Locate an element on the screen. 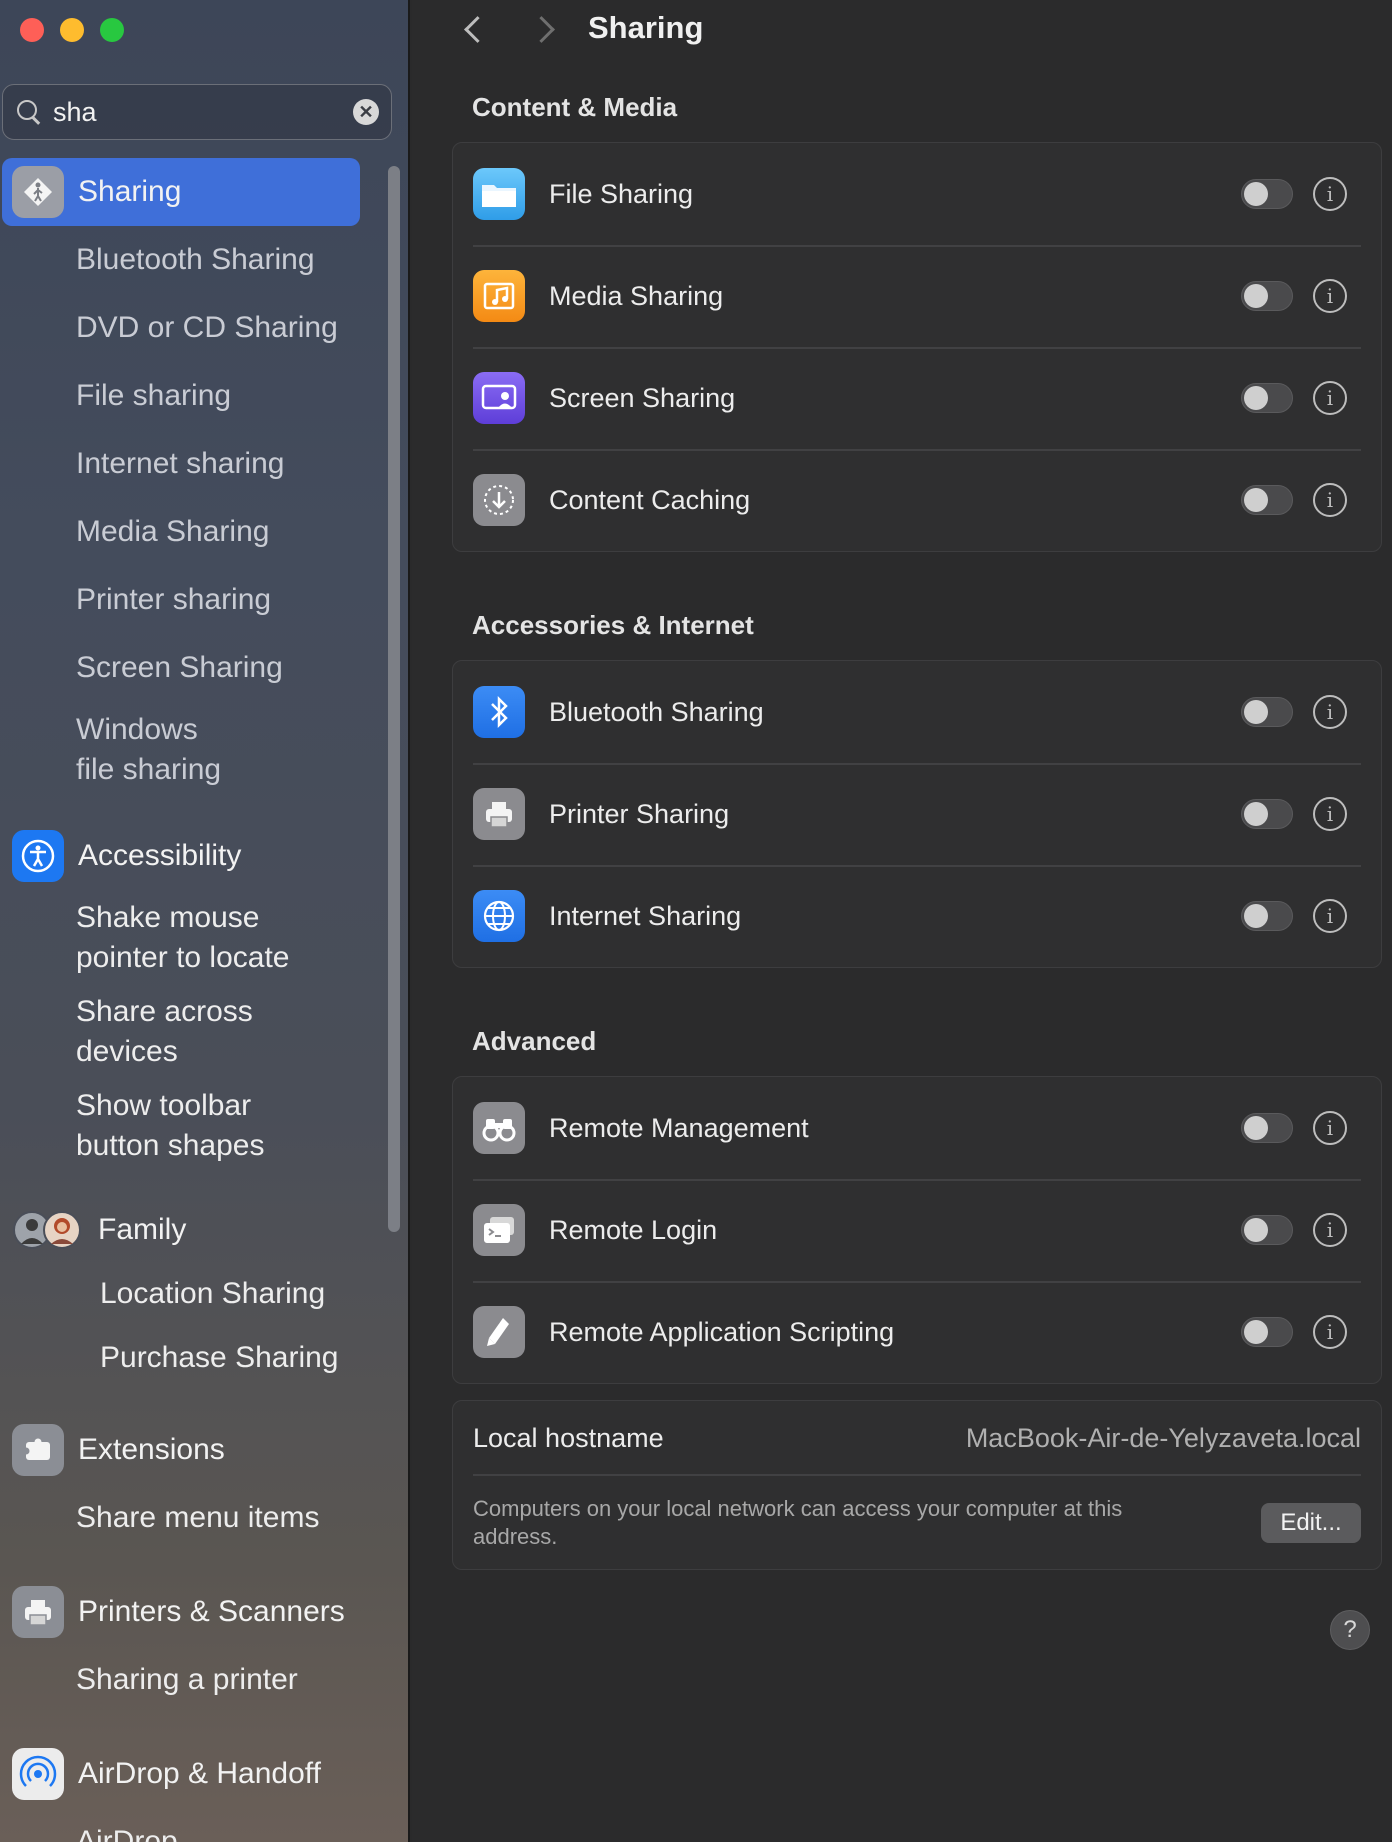 The width and height of the screenshot is (1392, 1842). file-sharing-toggle is located at coordinates (1267, 194).